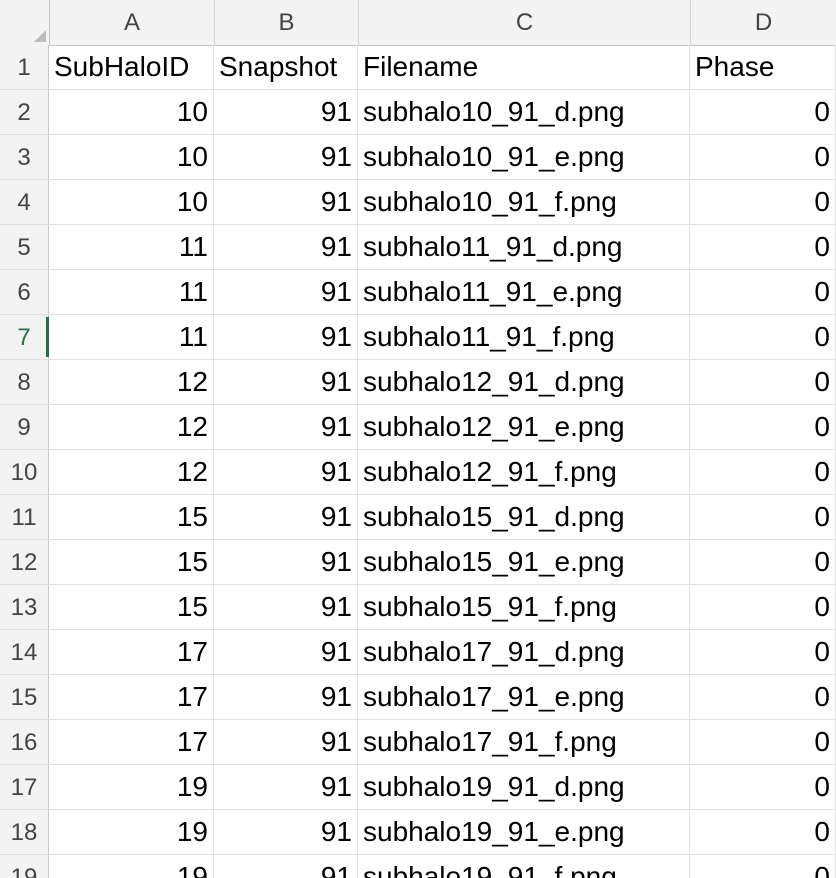  I want to click on row-header: 12, so click(24, 562).